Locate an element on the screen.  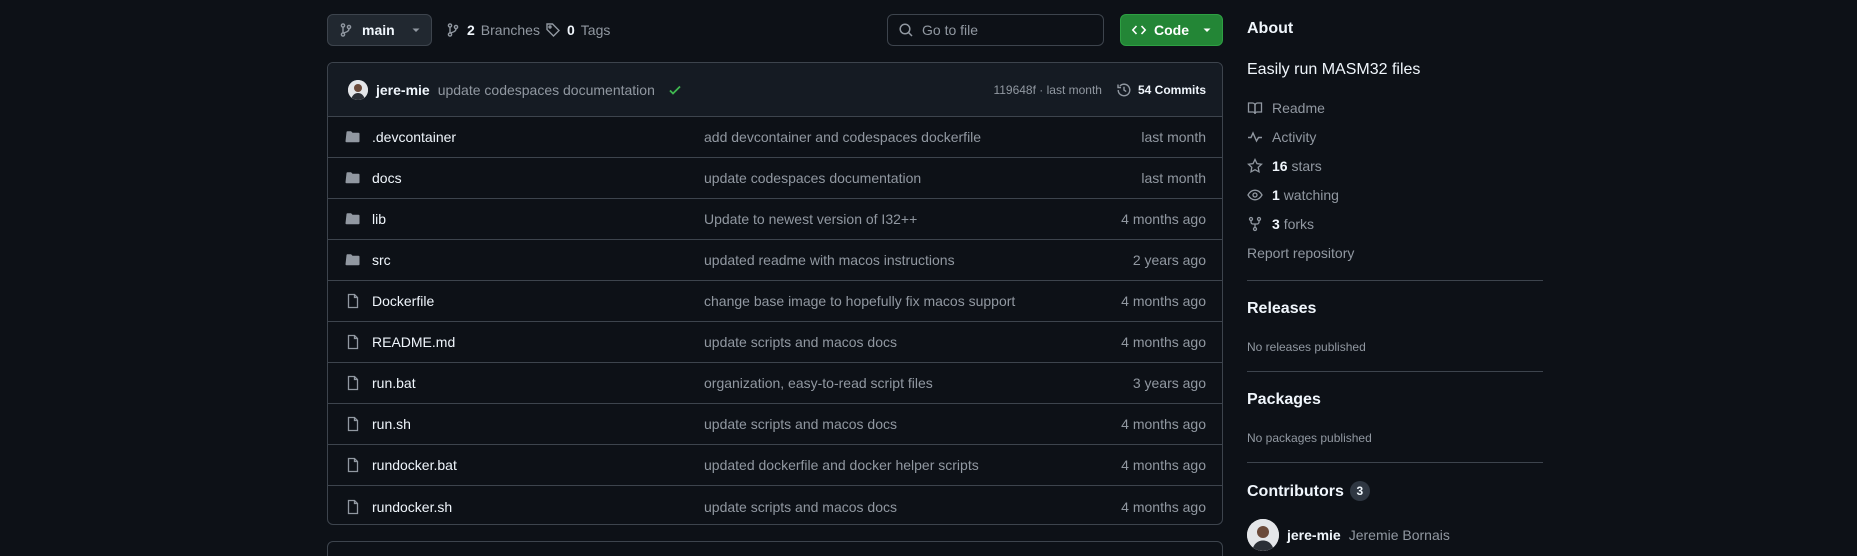
contributor-login: jere-mie is located at coordinates (1314, 535).